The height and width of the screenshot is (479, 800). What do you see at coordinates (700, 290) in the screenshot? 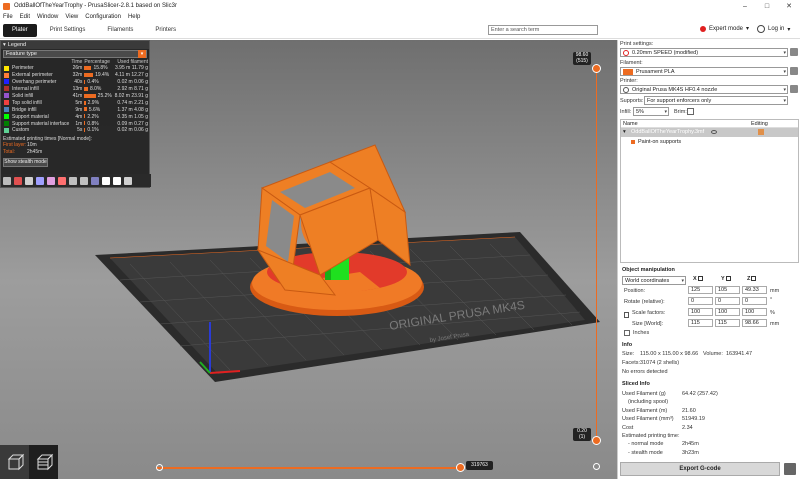
I see `position-x-input: 125` at bounding box center [700, 290].